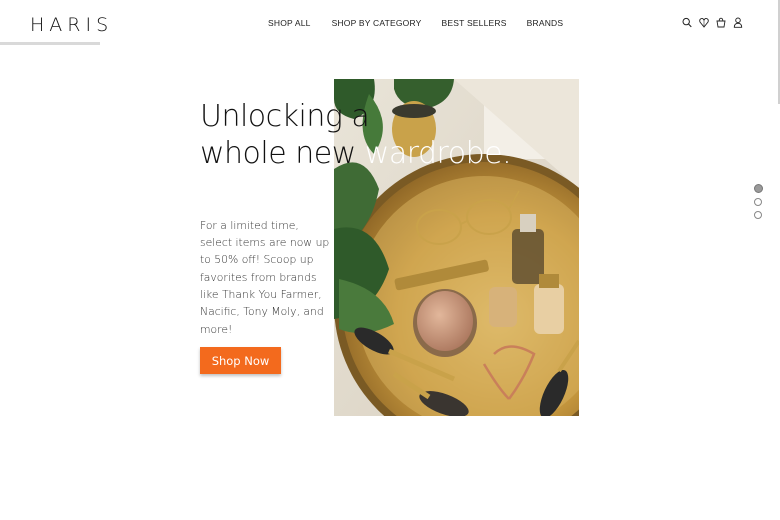 This screenshot has width=780, height=520. Describe the element at coordinates (712, 22) in the screenshot. I see `header-icons` at that location.